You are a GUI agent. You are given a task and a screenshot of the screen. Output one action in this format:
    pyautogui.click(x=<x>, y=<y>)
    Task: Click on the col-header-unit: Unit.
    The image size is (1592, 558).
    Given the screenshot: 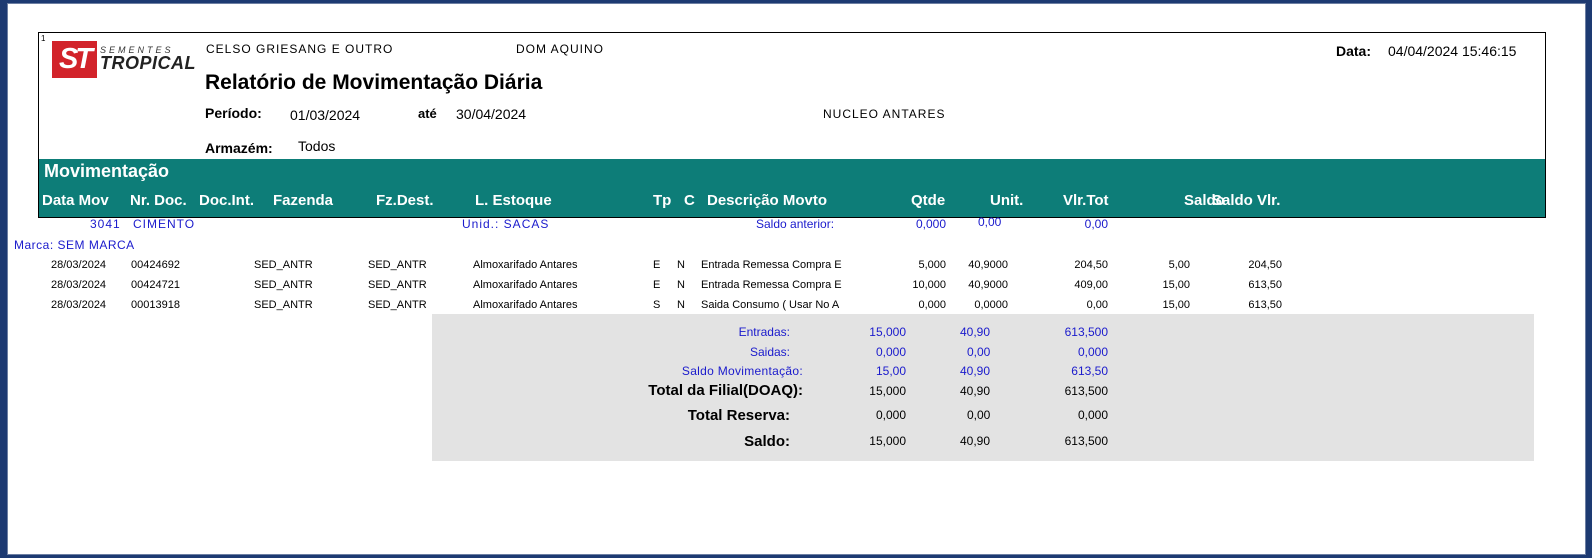 What is the action you would take?
    pyautogui.click(x=1007, y=200)
    